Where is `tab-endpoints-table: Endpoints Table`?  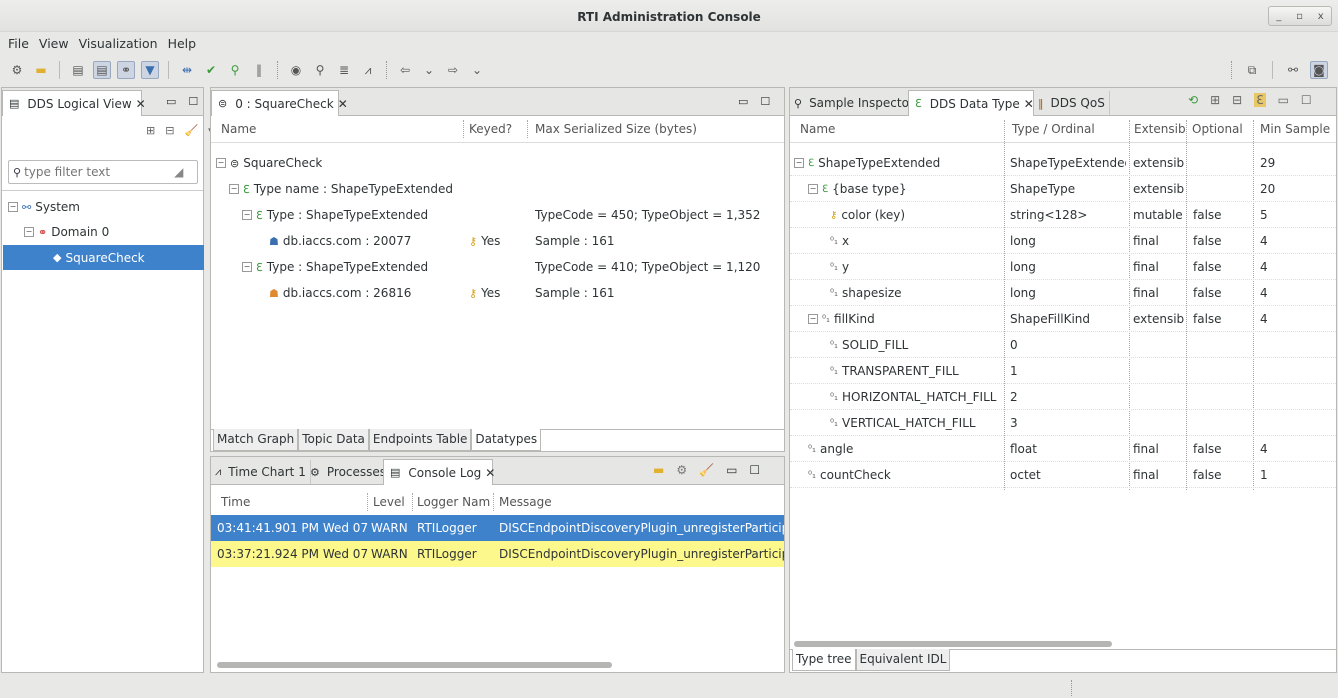
tab-endpoints-table: Endpoints Table is located at coordinates (420, 440).